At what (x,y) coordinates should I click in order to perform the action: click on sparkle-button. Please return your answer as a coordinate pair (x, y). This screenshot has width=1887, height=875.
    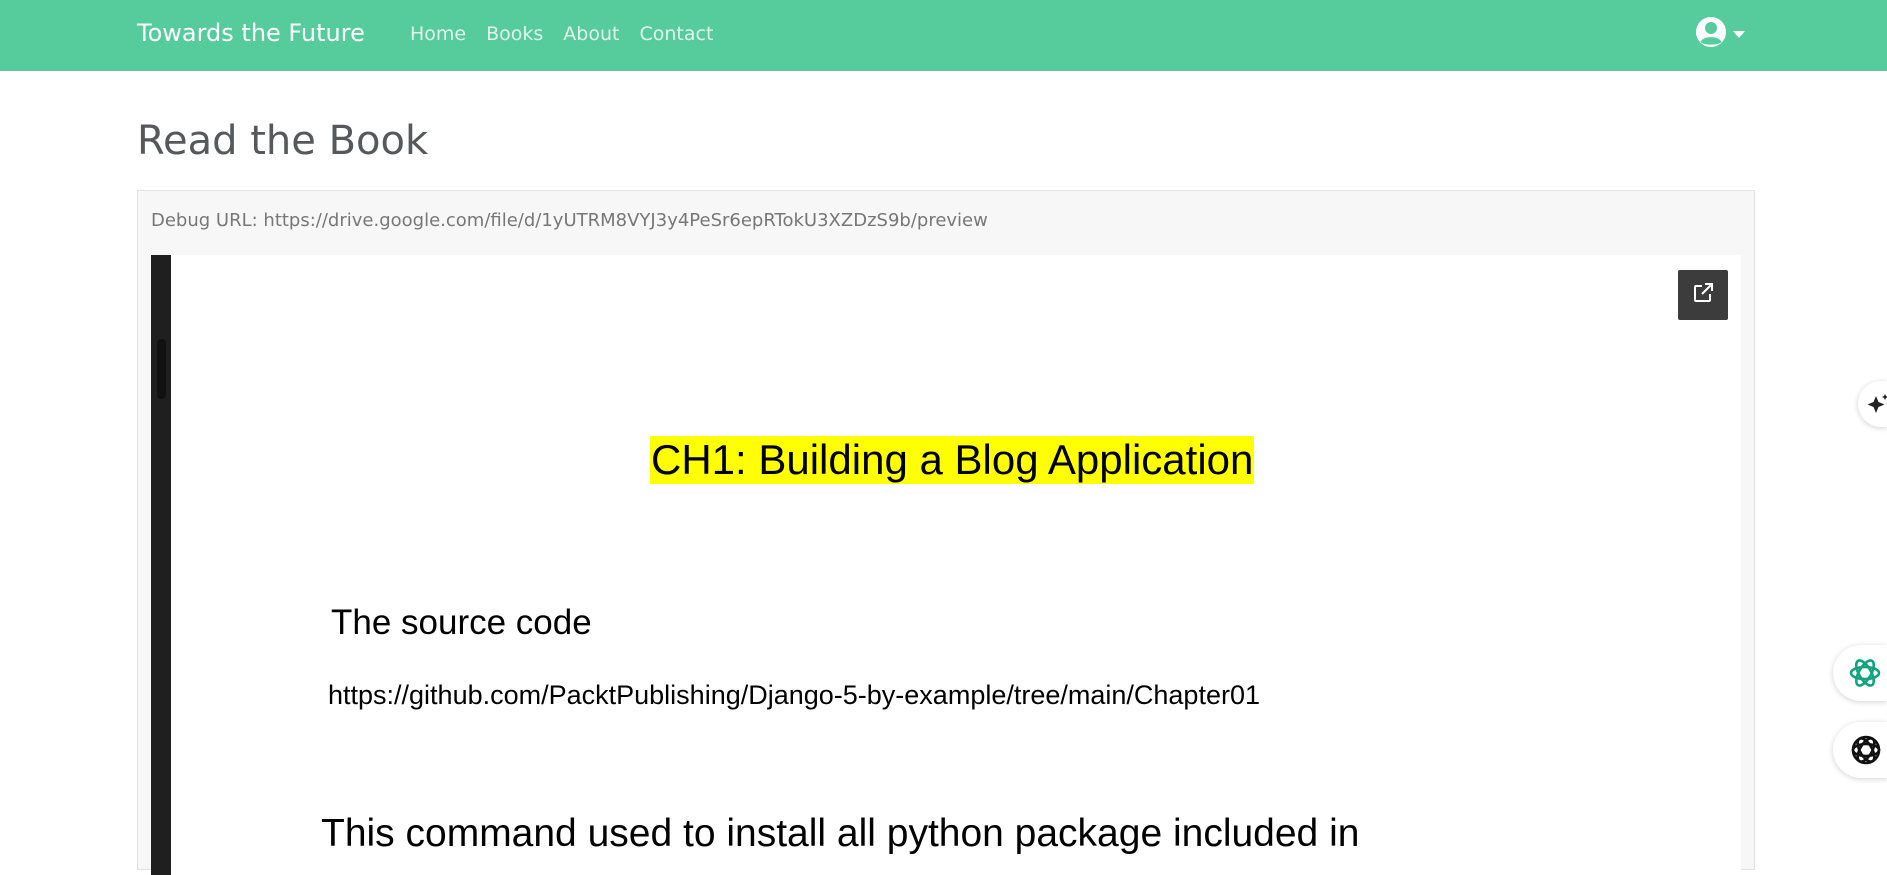
    Looking at the image, I should click on (1872, 404).